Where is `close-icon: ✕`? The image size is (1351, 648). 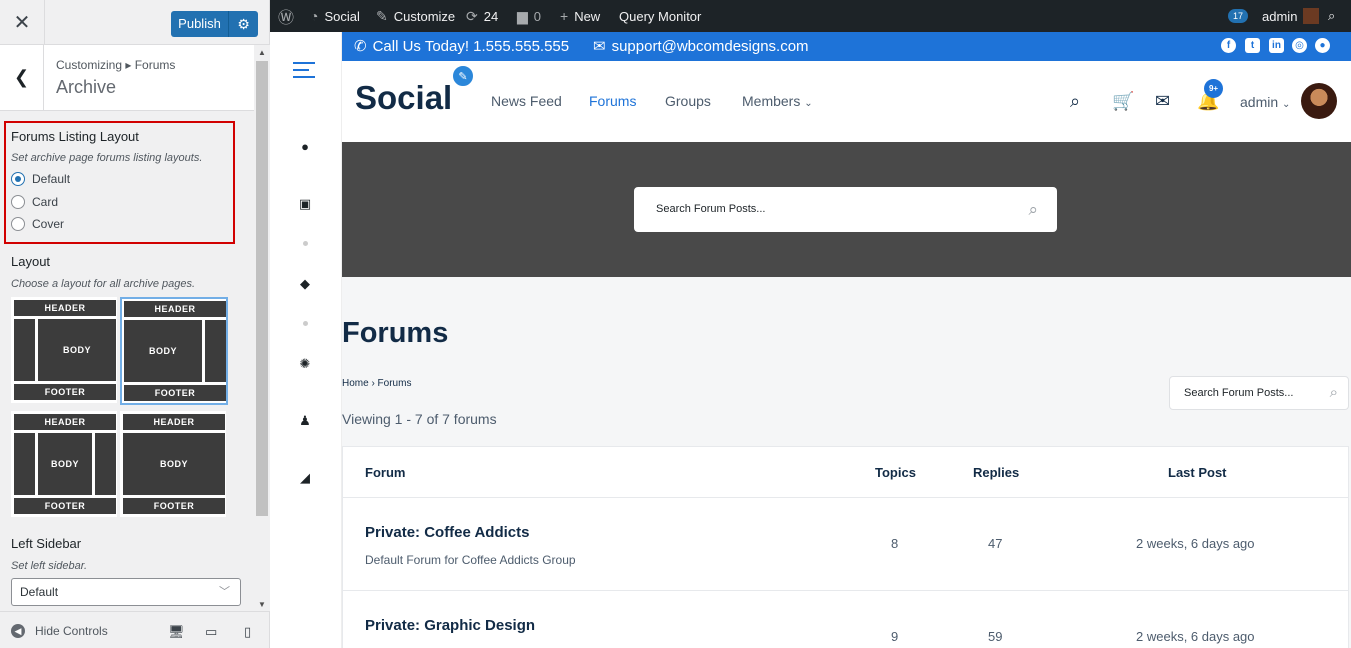 close-icon: ✕ is located at coordinates (22, 23).